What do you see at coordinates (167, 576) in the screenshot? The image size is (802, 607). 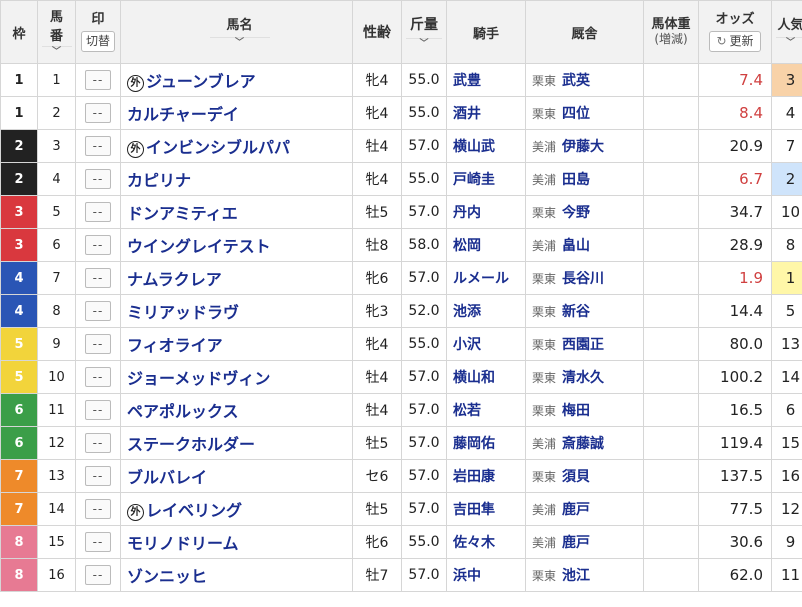 I see `horse-name-link: ゾンニッヒ` at bounding box center [167, 576].